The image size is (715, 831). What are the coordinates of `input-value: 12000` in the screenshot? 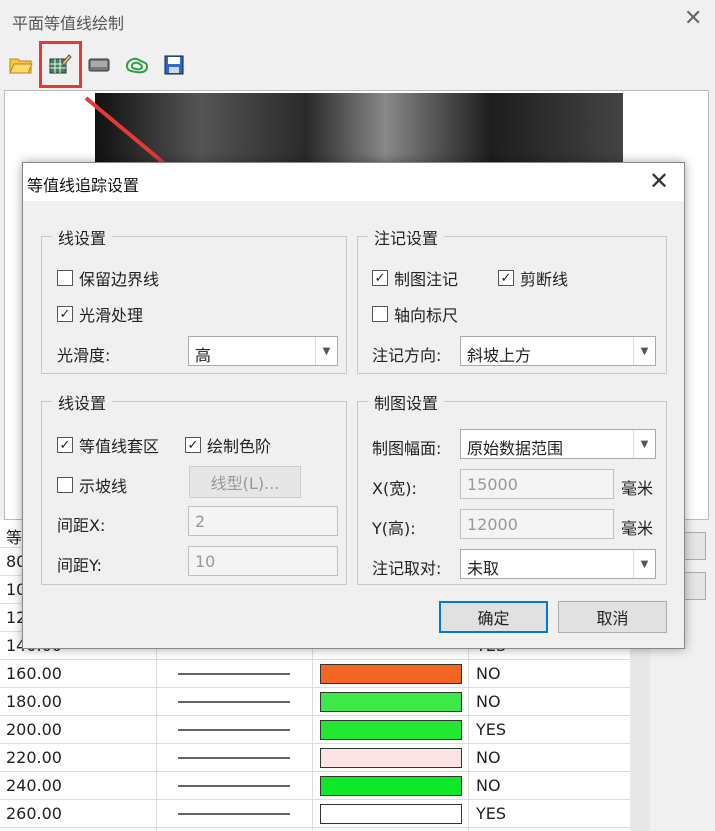 It's located at (492, 524).